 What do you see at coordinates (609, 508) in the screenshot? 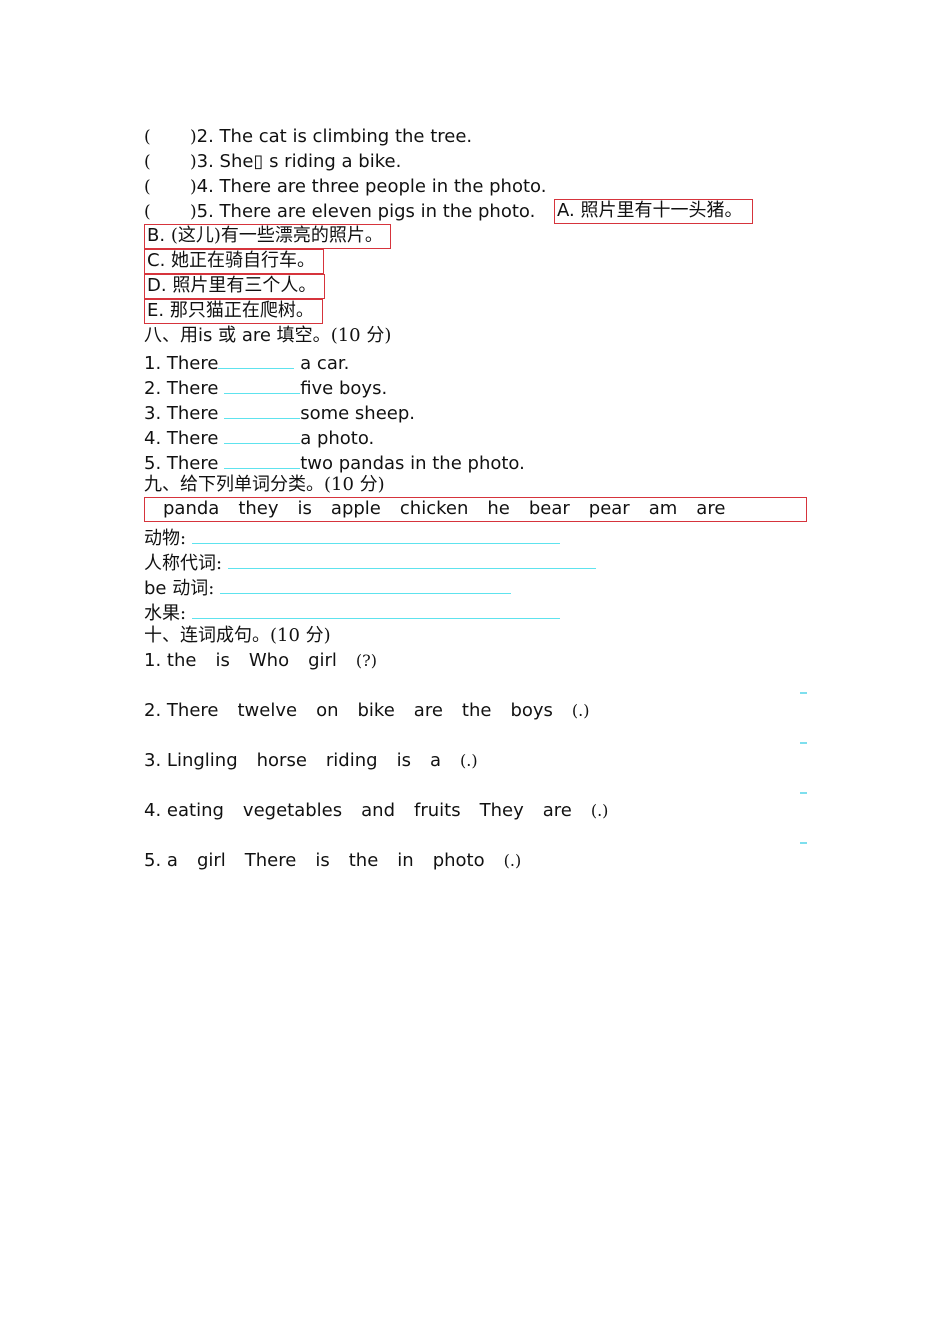
I see `word: pear` at bounding box center [609, 508].